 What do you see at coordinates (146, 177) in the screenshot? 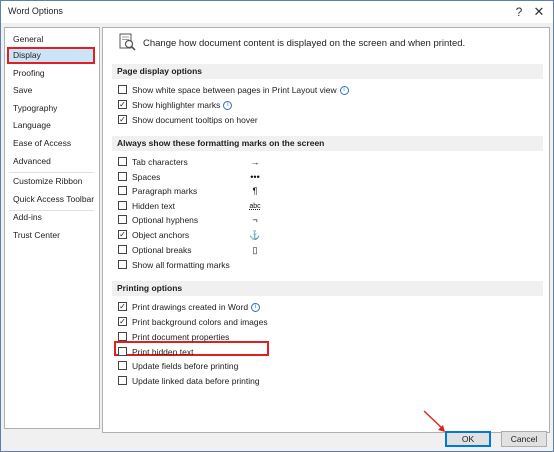
I see `option-label: Spaces` at bounding box center [146, 177].